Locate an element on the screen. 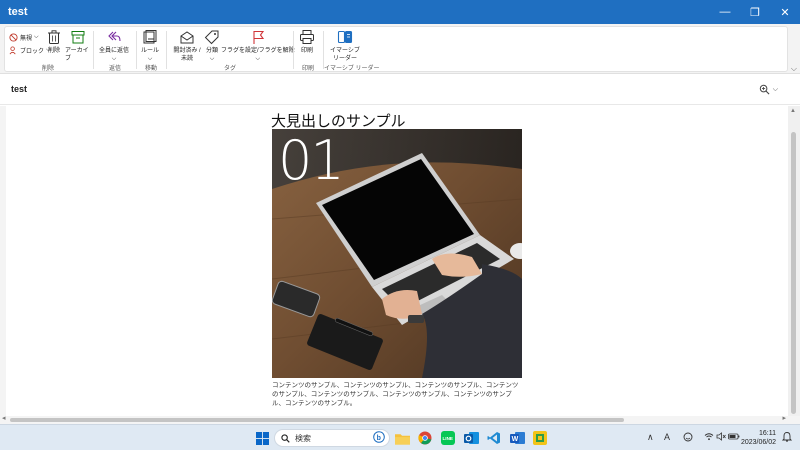 The width and height of the screenshot is (800, 450). tags-group-label: タグ is located at coordinates (229, 69).